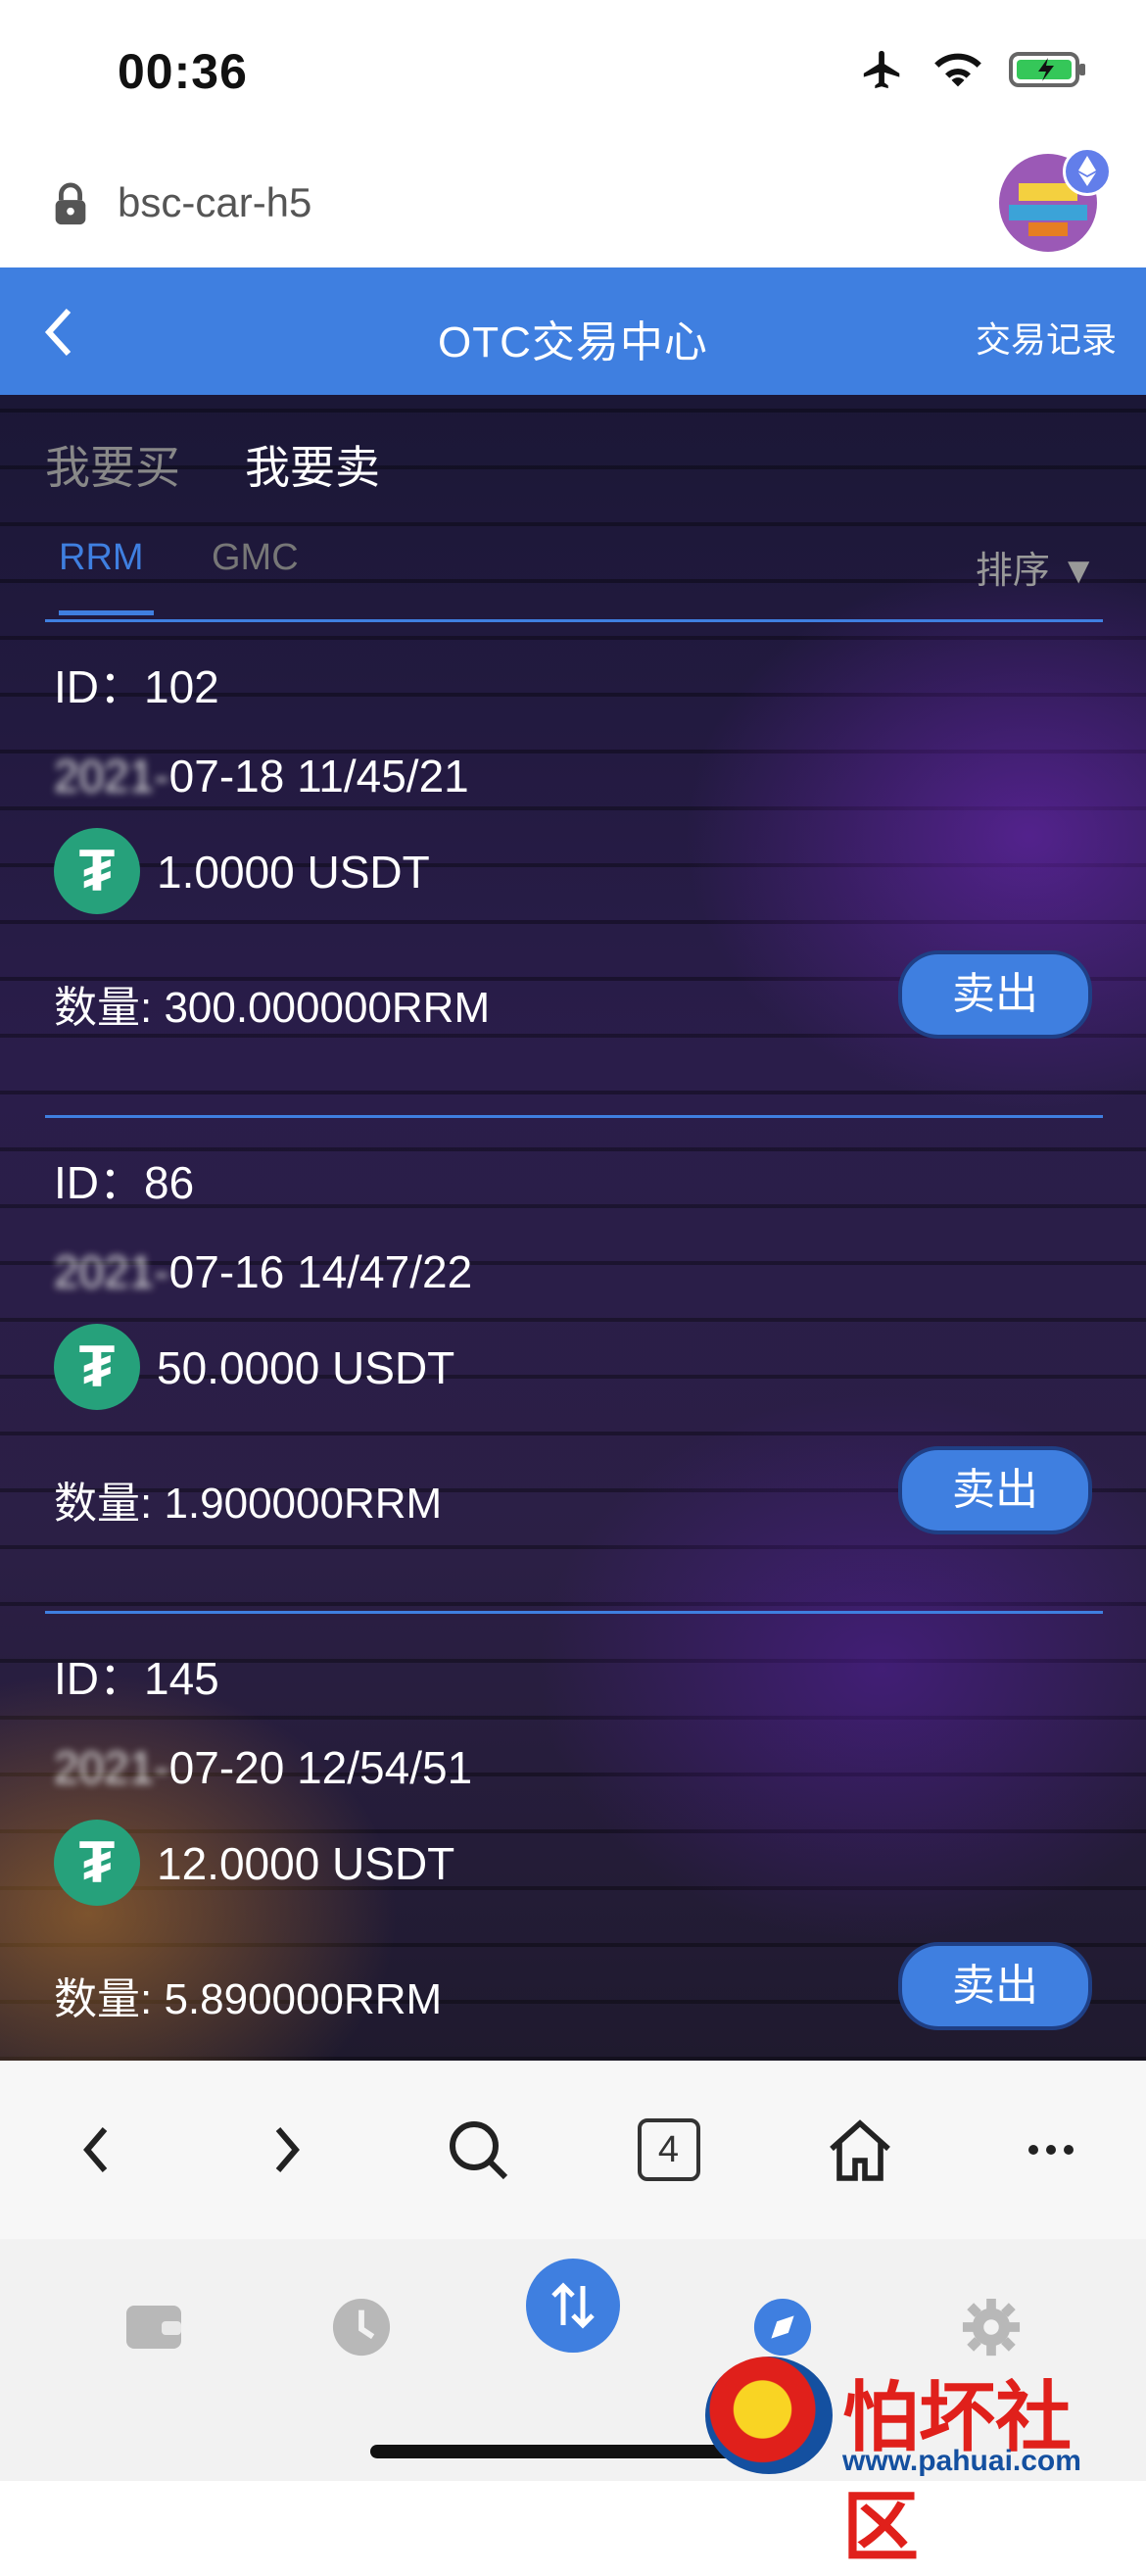  Describe the element at coordinates (112, 464) in the screenshot. I see `tab-buy: 我要买` at that location.